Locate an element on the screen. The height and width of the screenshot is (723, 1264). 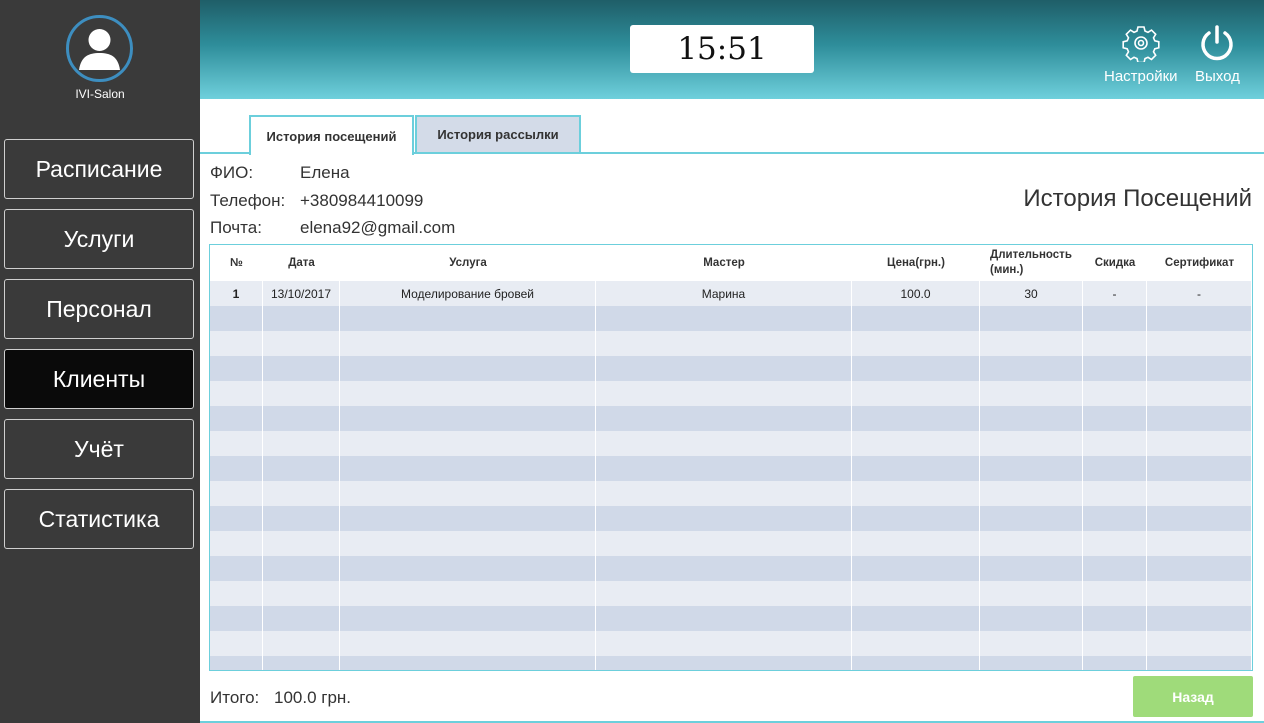
client-name: Елена is located at coordinates (325, 172).